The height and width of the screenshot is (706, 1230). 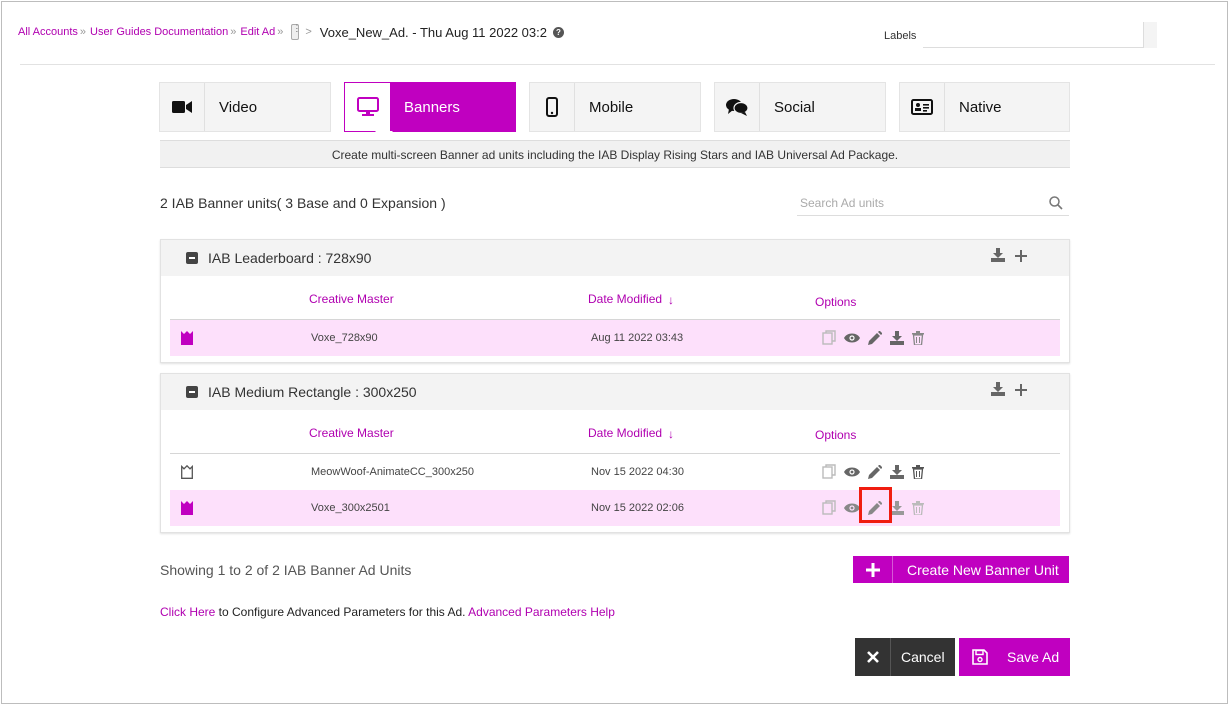 I want to click on breadcrumb-current-ad: Voxe_New_Ad. - Thu Aug 11 2022 03:2, so click(x=433, y=32).